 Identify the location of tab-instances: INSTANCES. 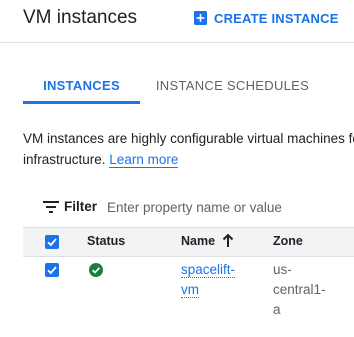
(81, 83).